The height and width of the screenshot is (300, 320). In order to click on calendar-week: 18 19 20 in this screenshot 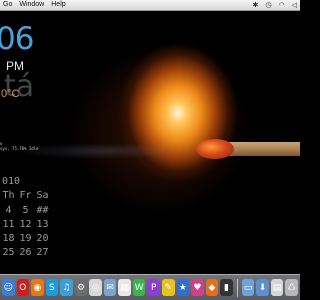, I will do `click(25, 238)`.